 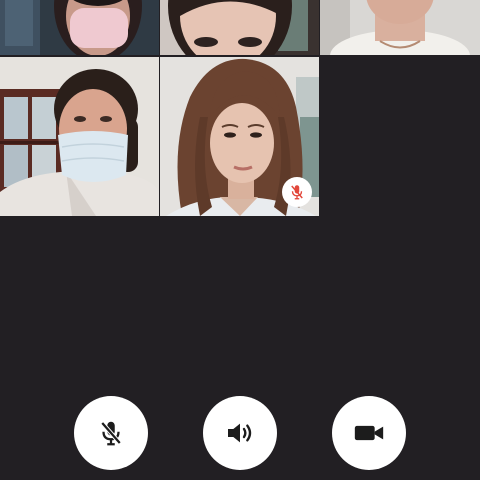 I want to click on participant-4-feed, so click(x=79, y=136).